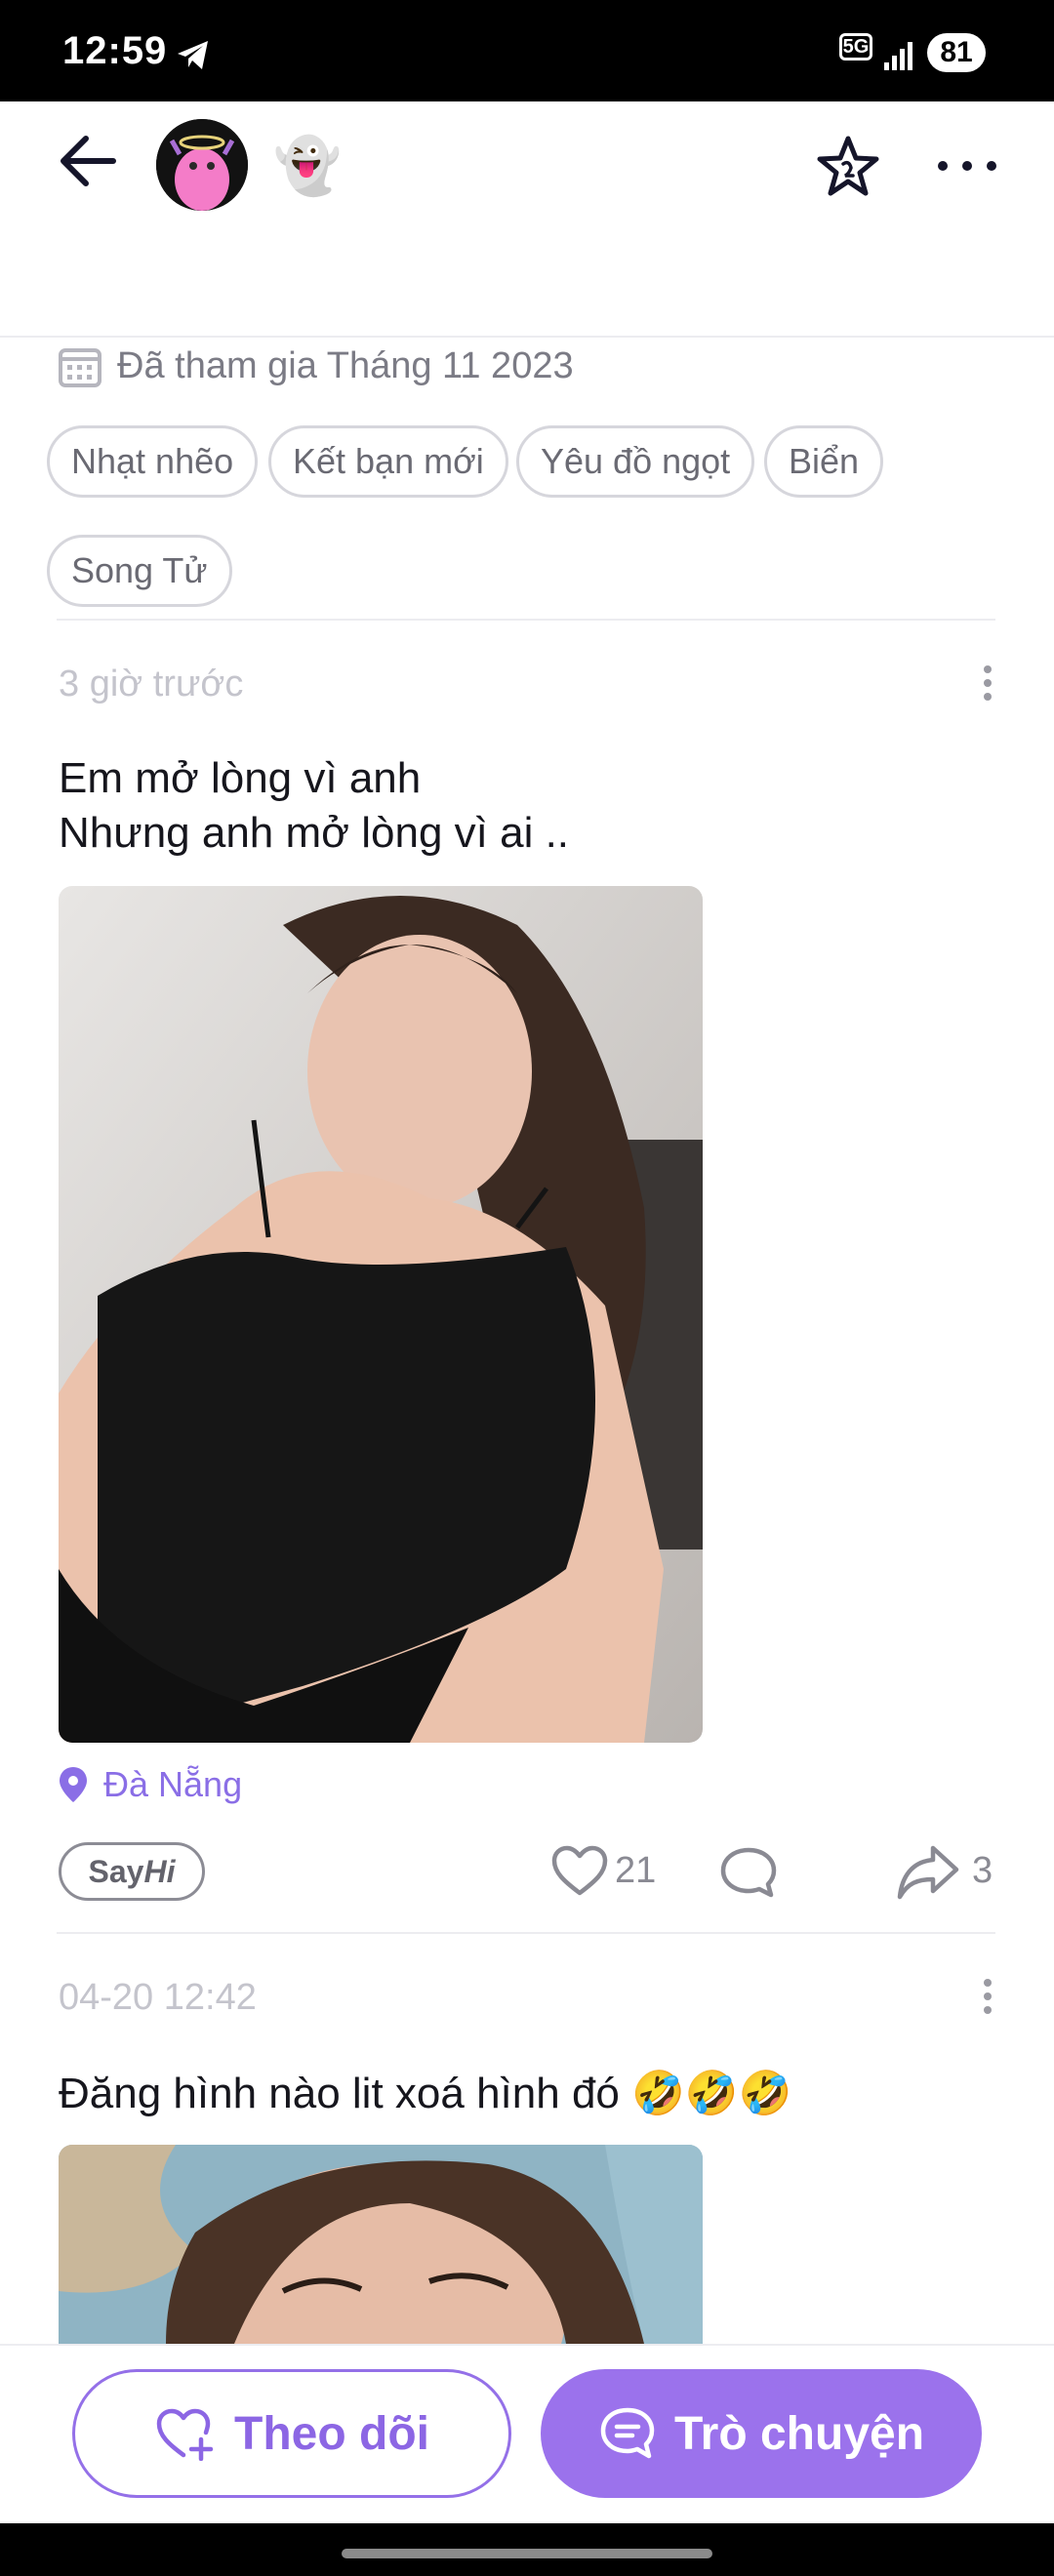  I want to click on pink-monster-avatar-icon, so click(202, 165).